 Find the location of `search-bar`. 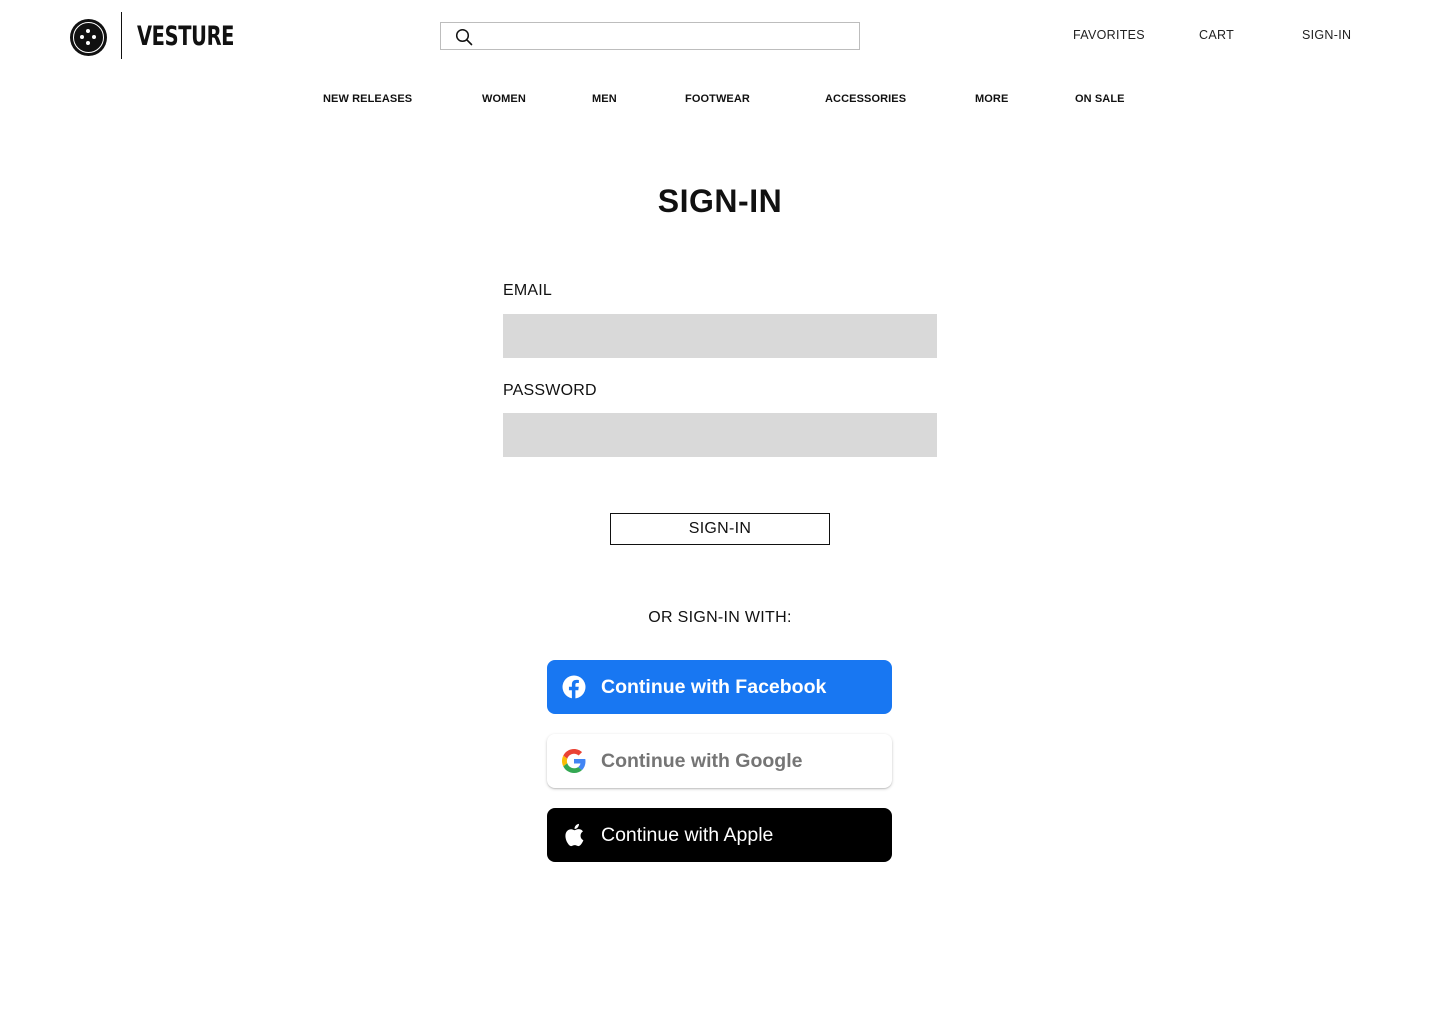

search-bar is located at coordinates (650, 36).